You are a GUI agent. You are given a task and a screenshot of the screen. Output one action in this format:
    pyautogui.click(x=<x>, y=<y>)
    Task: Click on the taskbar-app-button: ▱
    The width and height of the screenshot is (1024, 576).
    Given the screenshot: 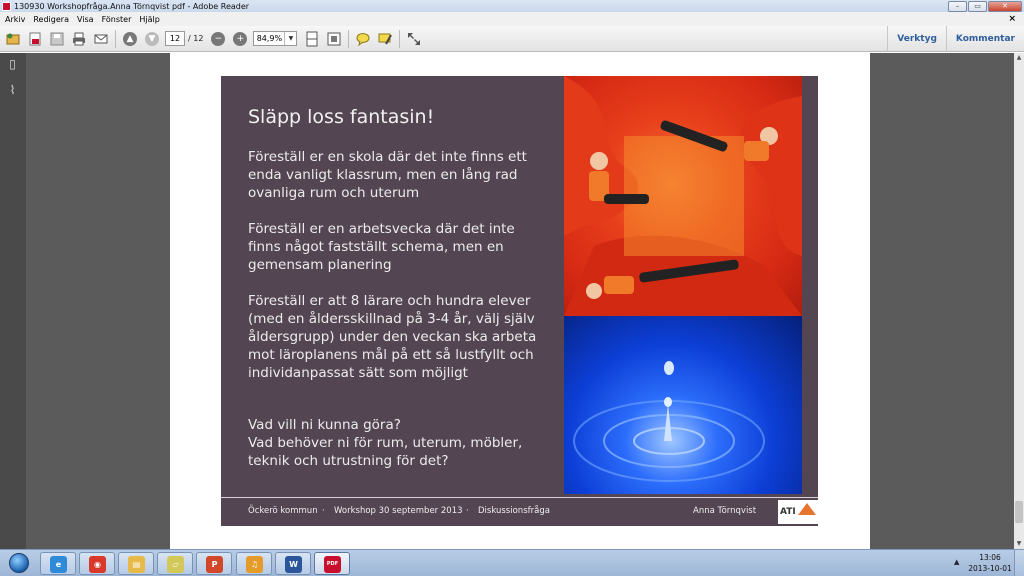 What is the action you would take?
    pyautogui.click(x=175, y=563)
    